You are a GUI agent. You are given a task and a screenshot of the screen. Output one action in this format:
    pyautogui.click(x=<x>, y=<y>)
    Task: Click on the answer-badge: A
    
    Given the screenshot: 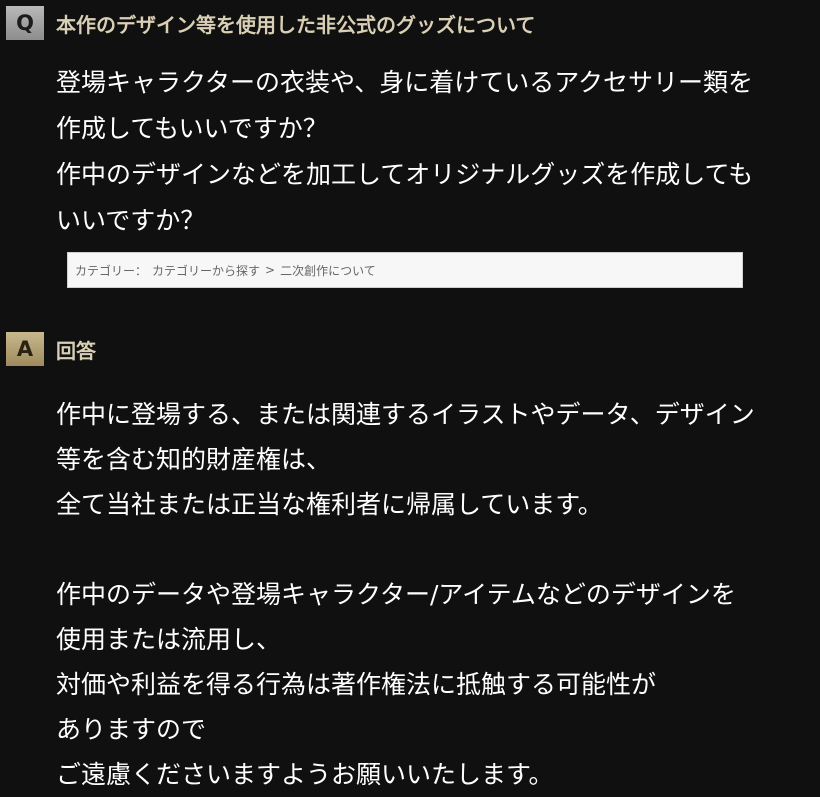 What is the action you would take?
    pyautogui.click(x=25, y=349)
    